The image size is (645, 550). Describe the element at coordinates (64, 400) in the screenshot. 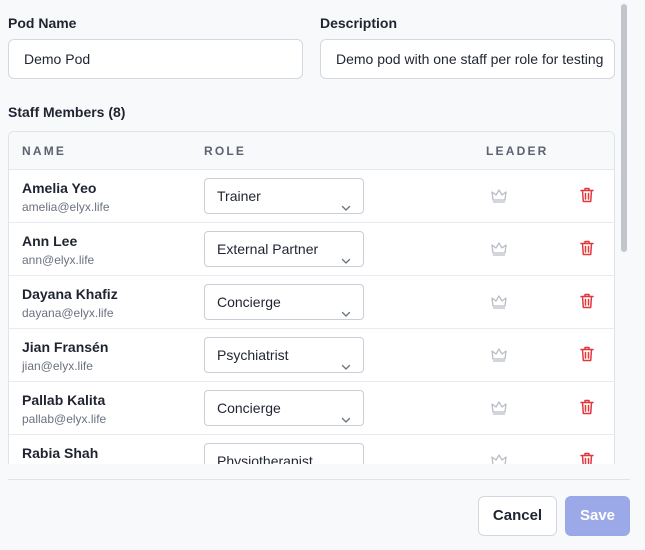

I see `staff-name: Pallab Kalita` at that location.